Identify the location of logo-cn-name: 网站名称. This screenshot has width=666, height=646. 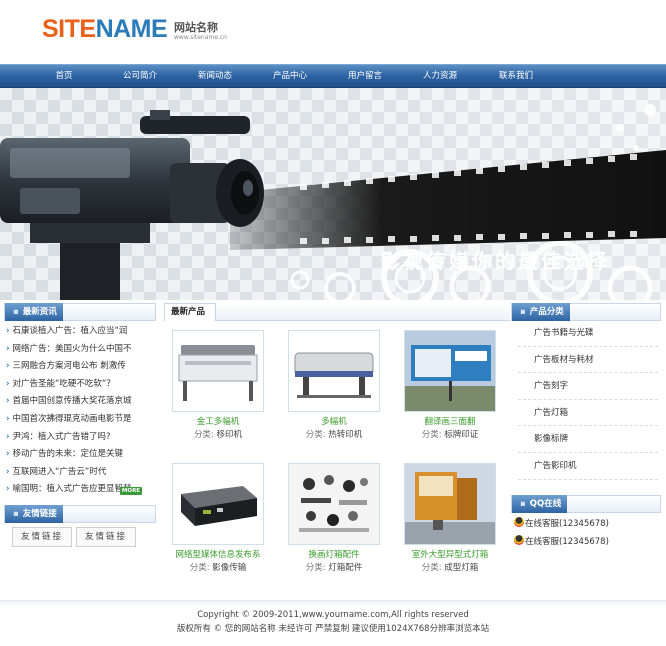
(196, 27).